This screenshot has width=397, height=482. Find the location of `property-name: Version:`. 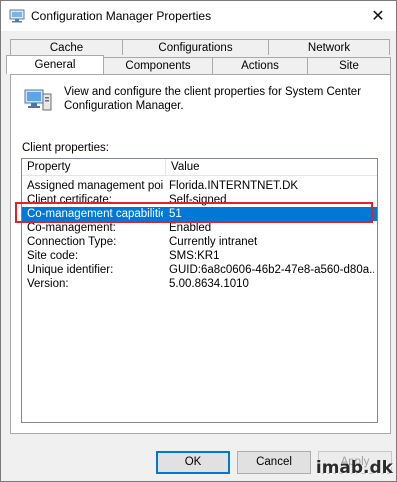

property-name: Version: is located at coordinates (48, 284).